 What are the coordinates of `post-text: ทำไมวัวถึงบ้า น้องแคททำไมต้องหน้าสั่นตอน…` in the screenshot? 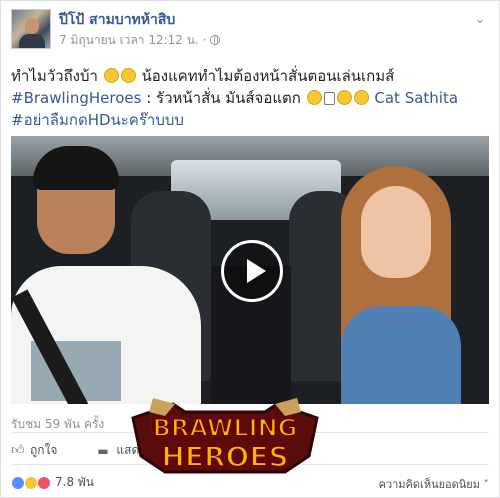 It's located at (251, 98).